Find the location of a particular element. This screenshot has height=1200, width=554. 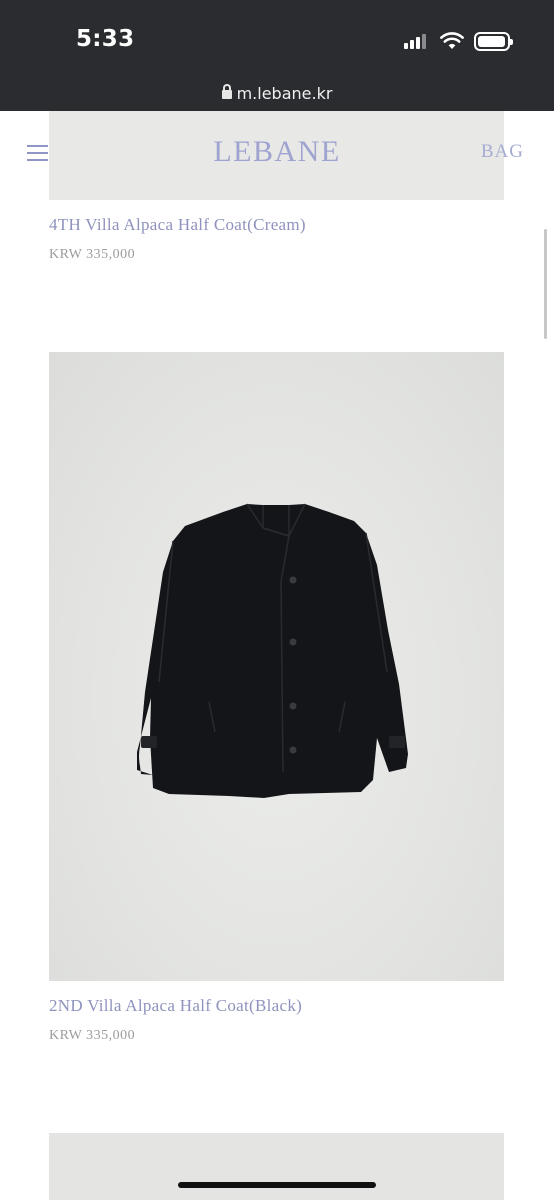

url-text: m.lebane.kr is located at coordinates (284, 93).